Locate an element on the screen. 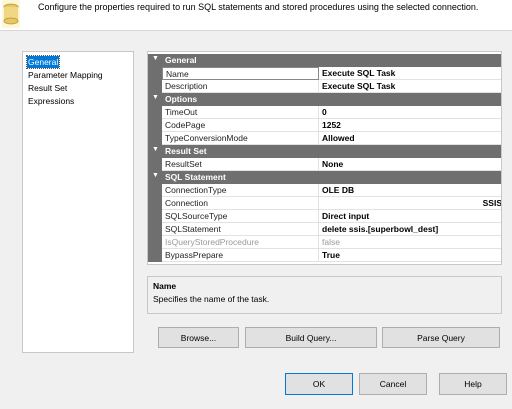  property-value: Direct input is located at coordinates (410, 216).